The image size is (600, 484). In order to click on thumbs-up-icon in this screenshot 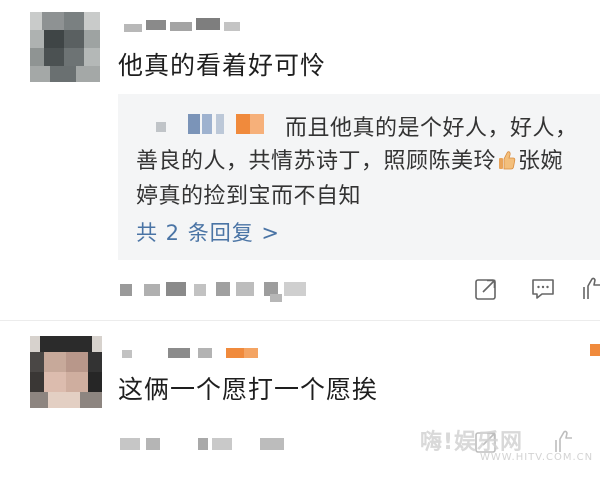, I will do `click(507, 160)`.